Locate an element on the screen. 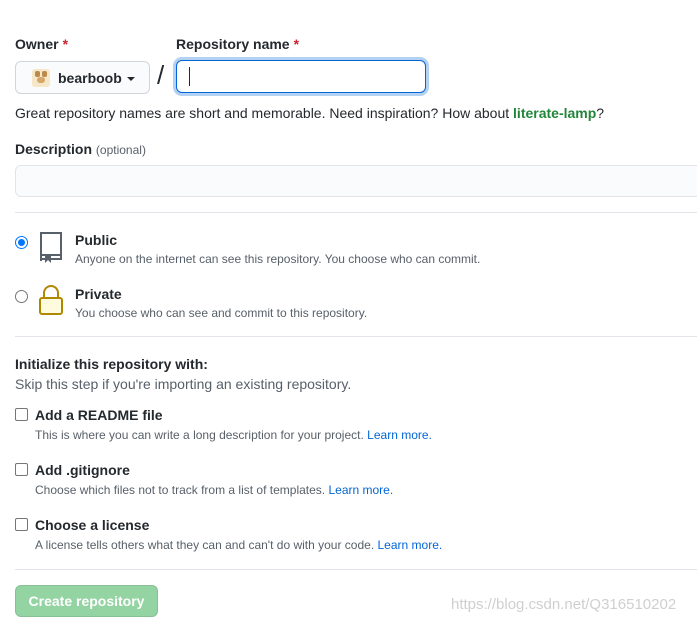  private-radio is located at coordinates (21, 296).